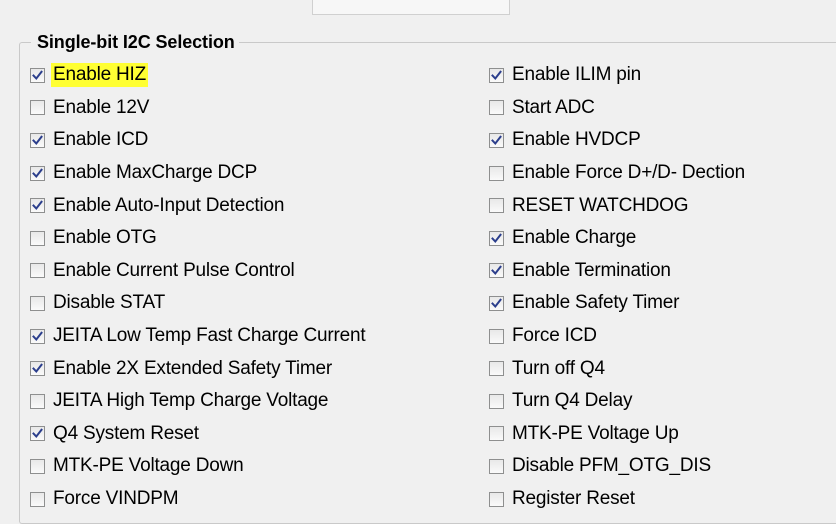 Image resolution: width=836 pixels, height=524 pixels. What do you see at coordinates (155, 173) in the screenshot?
I see `checkbox-label: Enable MaxCharge DCP` at bounding box center [155, 173].